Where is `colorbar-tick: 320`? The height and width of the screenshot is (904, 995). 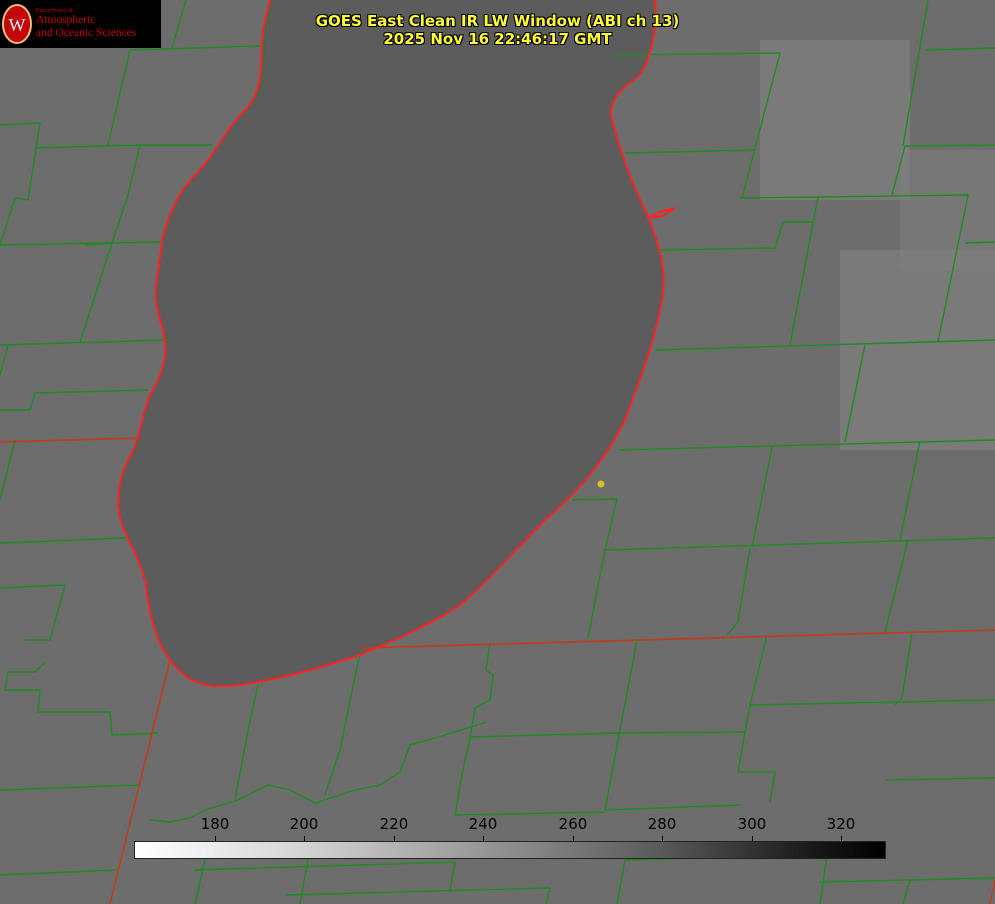 colorbar-tick: 320 is located at coordinates (841, 824).